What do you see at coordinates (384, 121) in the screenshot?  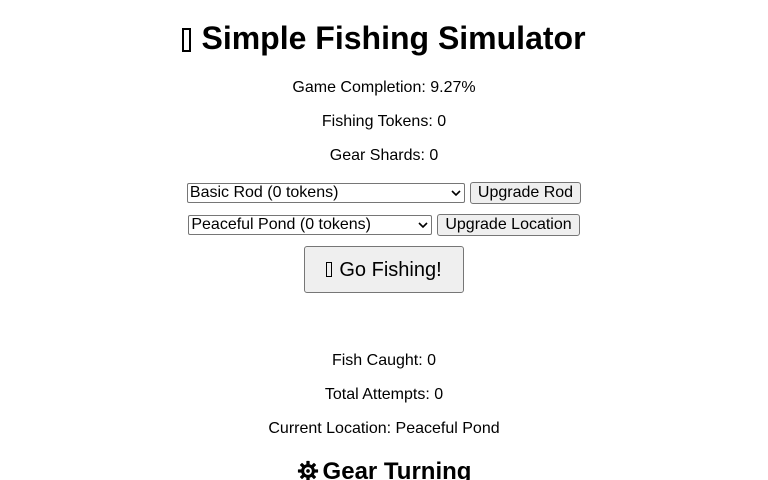 I see `fishing-tokens: Fishing Tokens: 0` at bounding box center [384, 121].